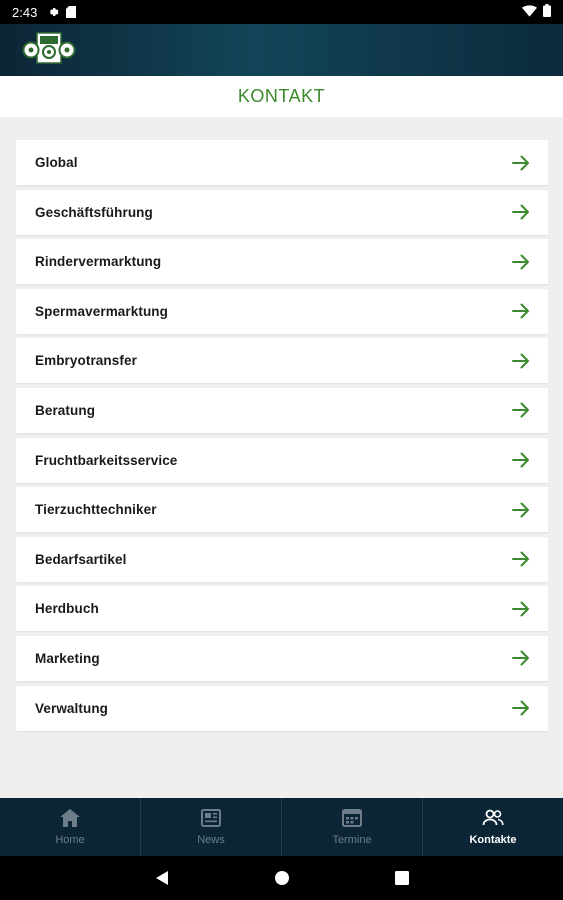 This screenshot has height=900, width=563. I want to click on list-item-label: Verwaltung, so click(72, 708).